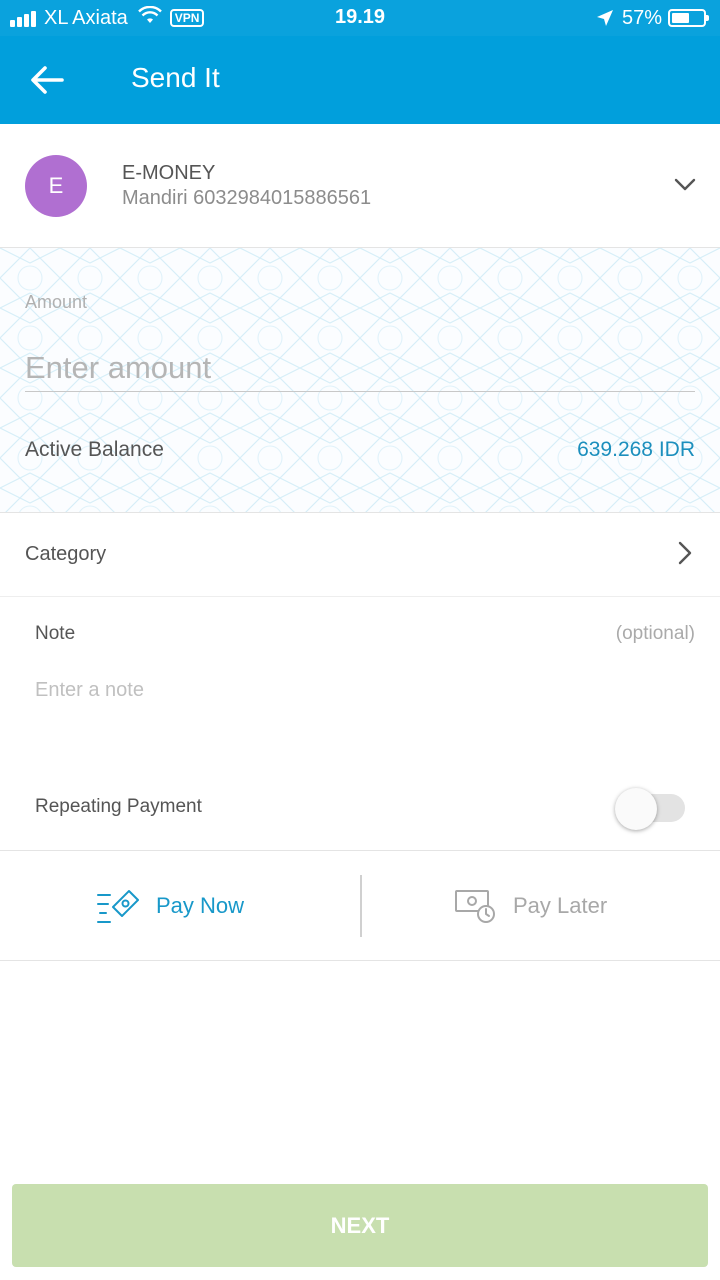 The image size is (720, 1280). What do you see at coordinates (360, 186) in the screenshot?
I see `account-selector: E E-MONEY Mandiri 6032984015886561` at bounding box center [360, 186].